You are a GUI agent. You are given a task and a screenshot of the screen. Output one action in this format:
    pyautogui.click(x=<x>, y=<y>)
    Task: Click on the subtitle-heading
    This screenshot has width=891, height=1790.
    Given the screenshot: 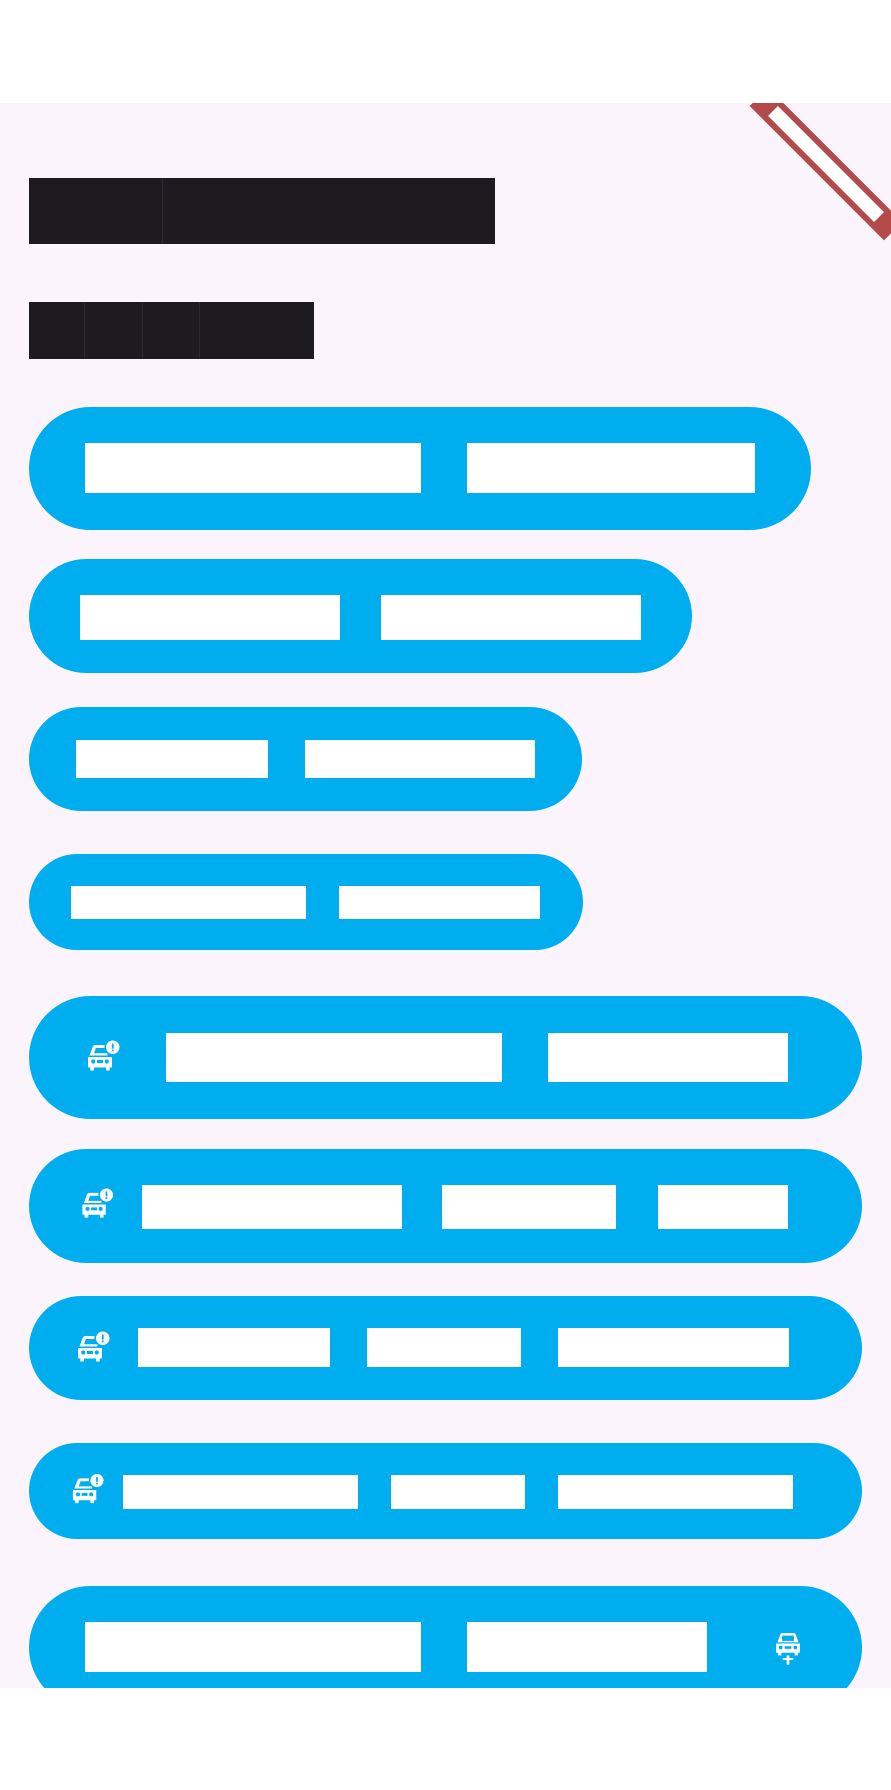 What is the action you would take?
    pyautogui.click(x=171, y=330)
    